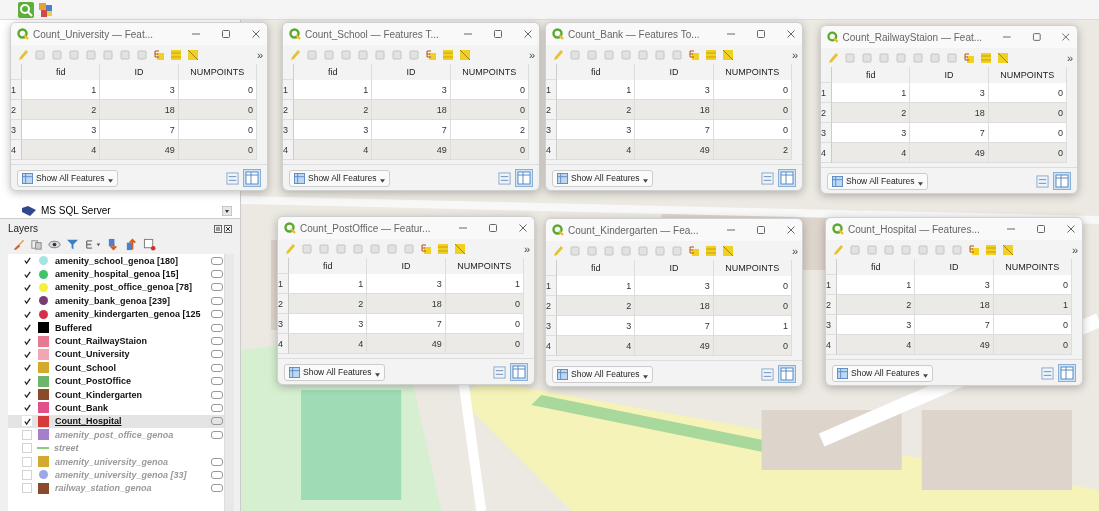  What do you see at coordinates (229, 382) in the screenshot?
I see `scrollbar` at bounding box center [229, 382].